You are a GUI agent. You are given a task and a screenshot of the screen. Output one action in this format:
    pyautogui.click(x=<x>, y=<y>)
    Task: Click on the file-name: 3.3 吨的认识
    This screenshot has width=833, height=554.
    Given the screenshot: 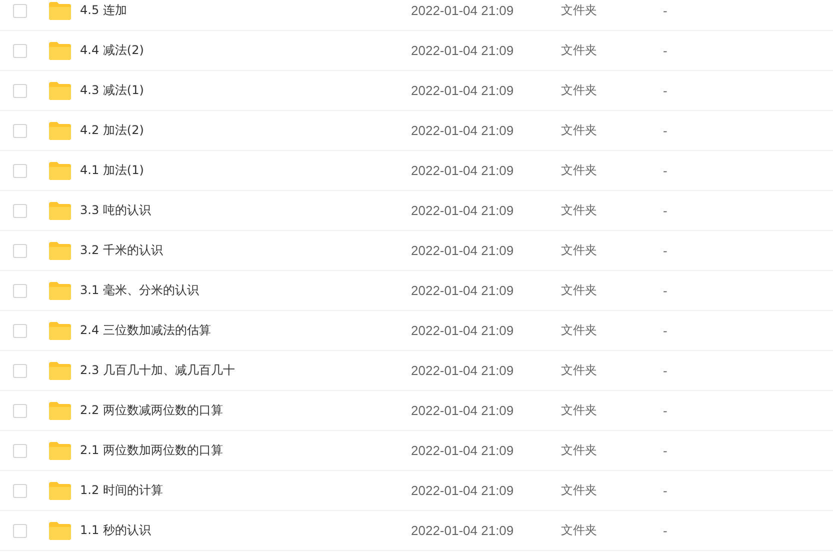 What is the action you would take?
    pyautogui.click(x=245, y=210)
    